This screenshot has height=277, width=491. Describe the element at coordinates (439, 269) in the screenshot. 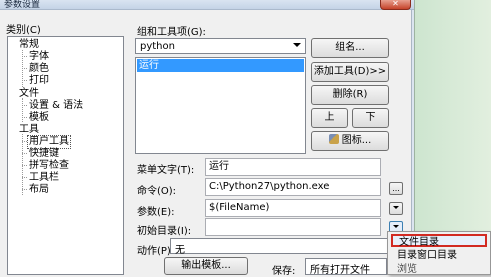

I see `menu-item-browse: 浏览` at that location.